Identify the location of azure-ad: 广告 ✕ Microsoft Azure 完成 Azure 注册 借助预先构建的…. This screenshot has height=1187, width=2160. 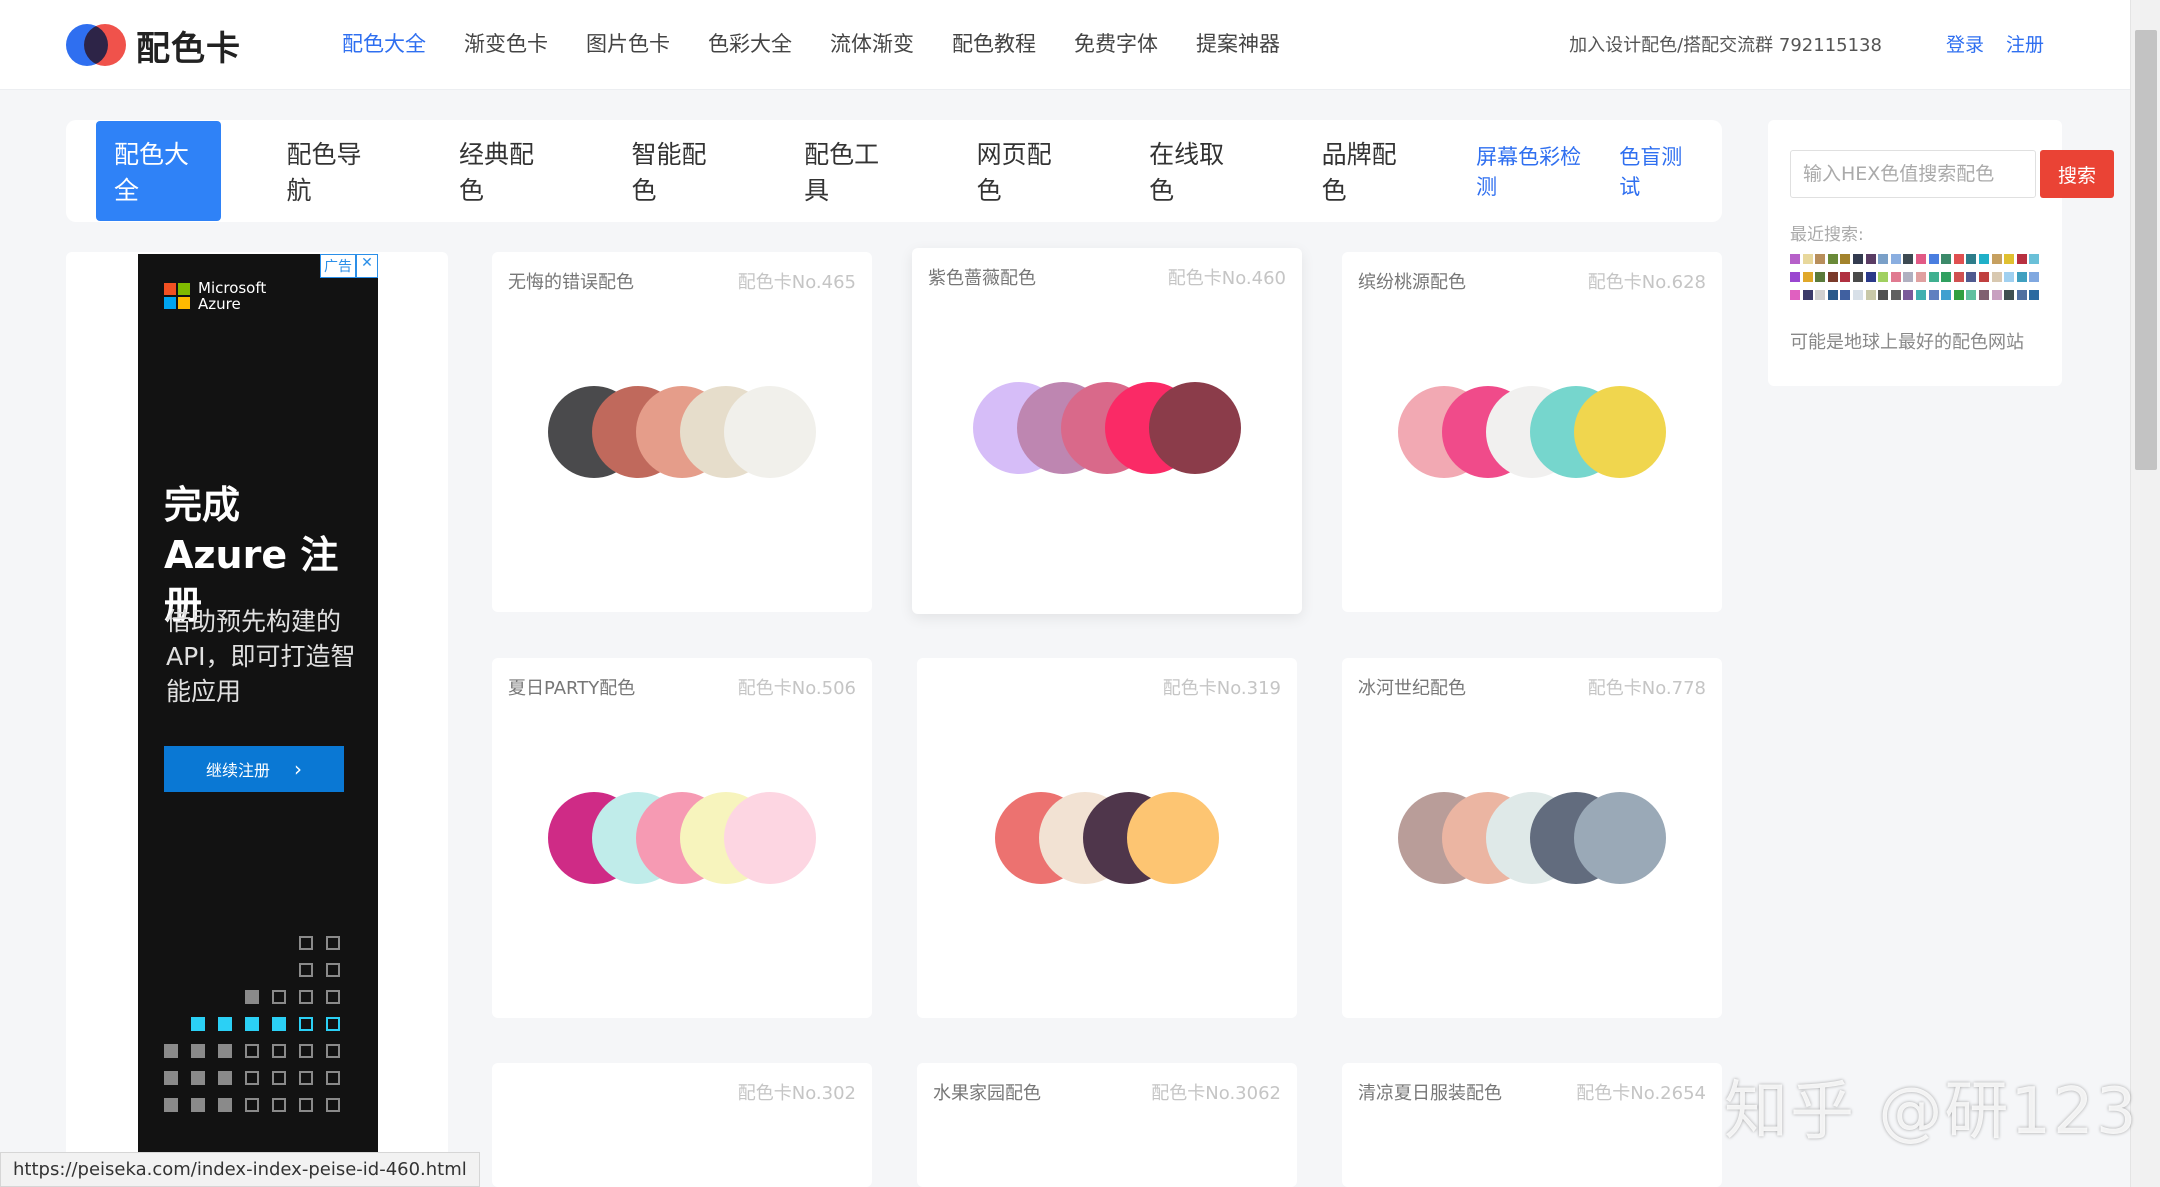
(258, 704).